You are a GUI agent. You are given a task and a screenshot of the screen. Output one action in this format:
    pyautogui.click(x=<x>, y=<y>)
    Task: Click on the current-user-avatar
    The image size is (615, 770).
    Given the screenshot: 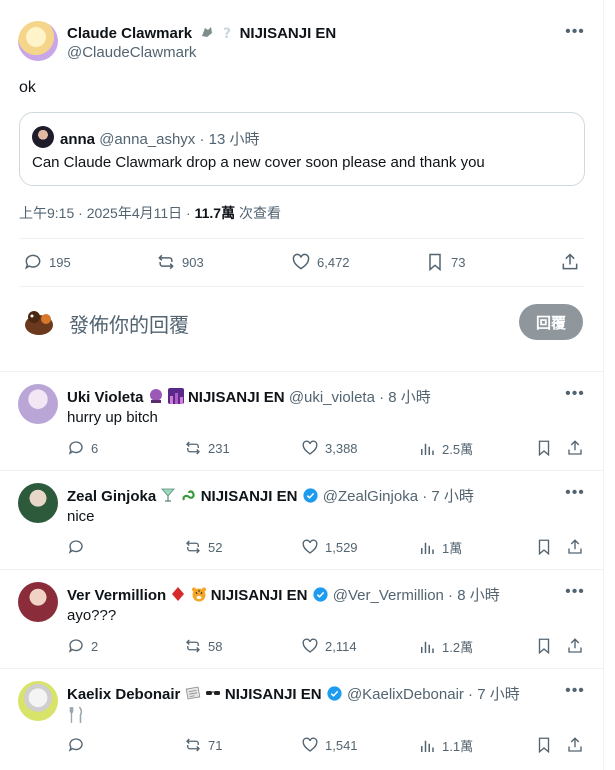 What is the action you would take?
    pyautogui.click(x=39, y=322)
    